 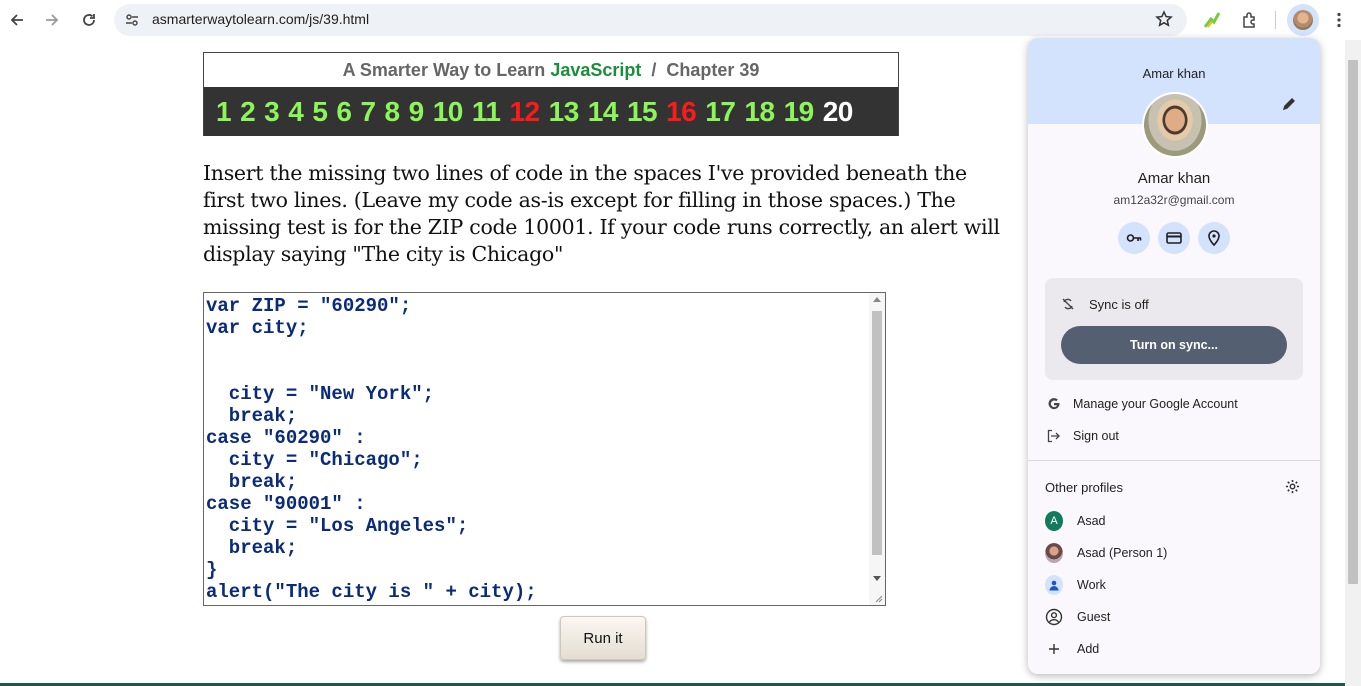 I want to click on manage-account-label: Manage your Google Account, so click(x=1155, y=404).